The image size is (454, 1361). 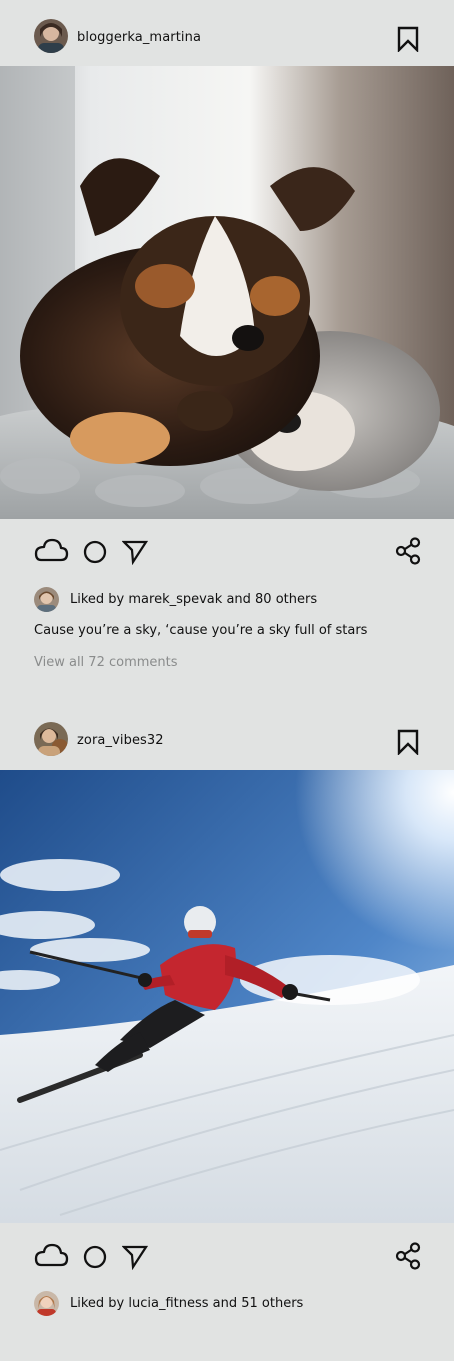 I want to click on post-username: bloggerka_martina, so click(x=139, y=37).